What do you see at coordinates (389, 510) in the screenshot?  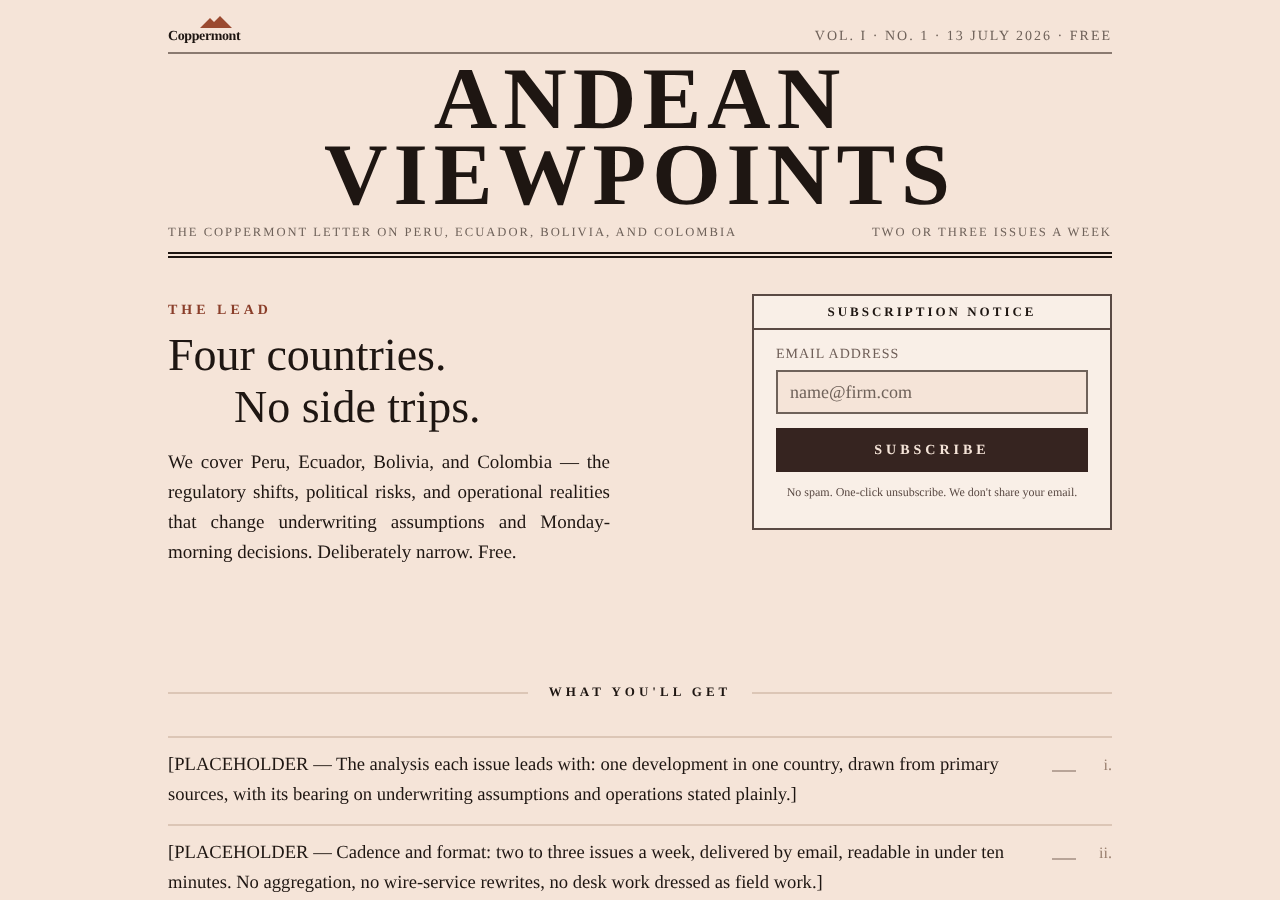 I see `lead-paragraph: We cover Peru, Ecuador, Bolivia, and Colombia — the regulatory shifts, political risks, and operational realities that change underwriting assumptions and Monday-morning decisions. Deliberately narrow. Free.` at bounding box center [389, 510].